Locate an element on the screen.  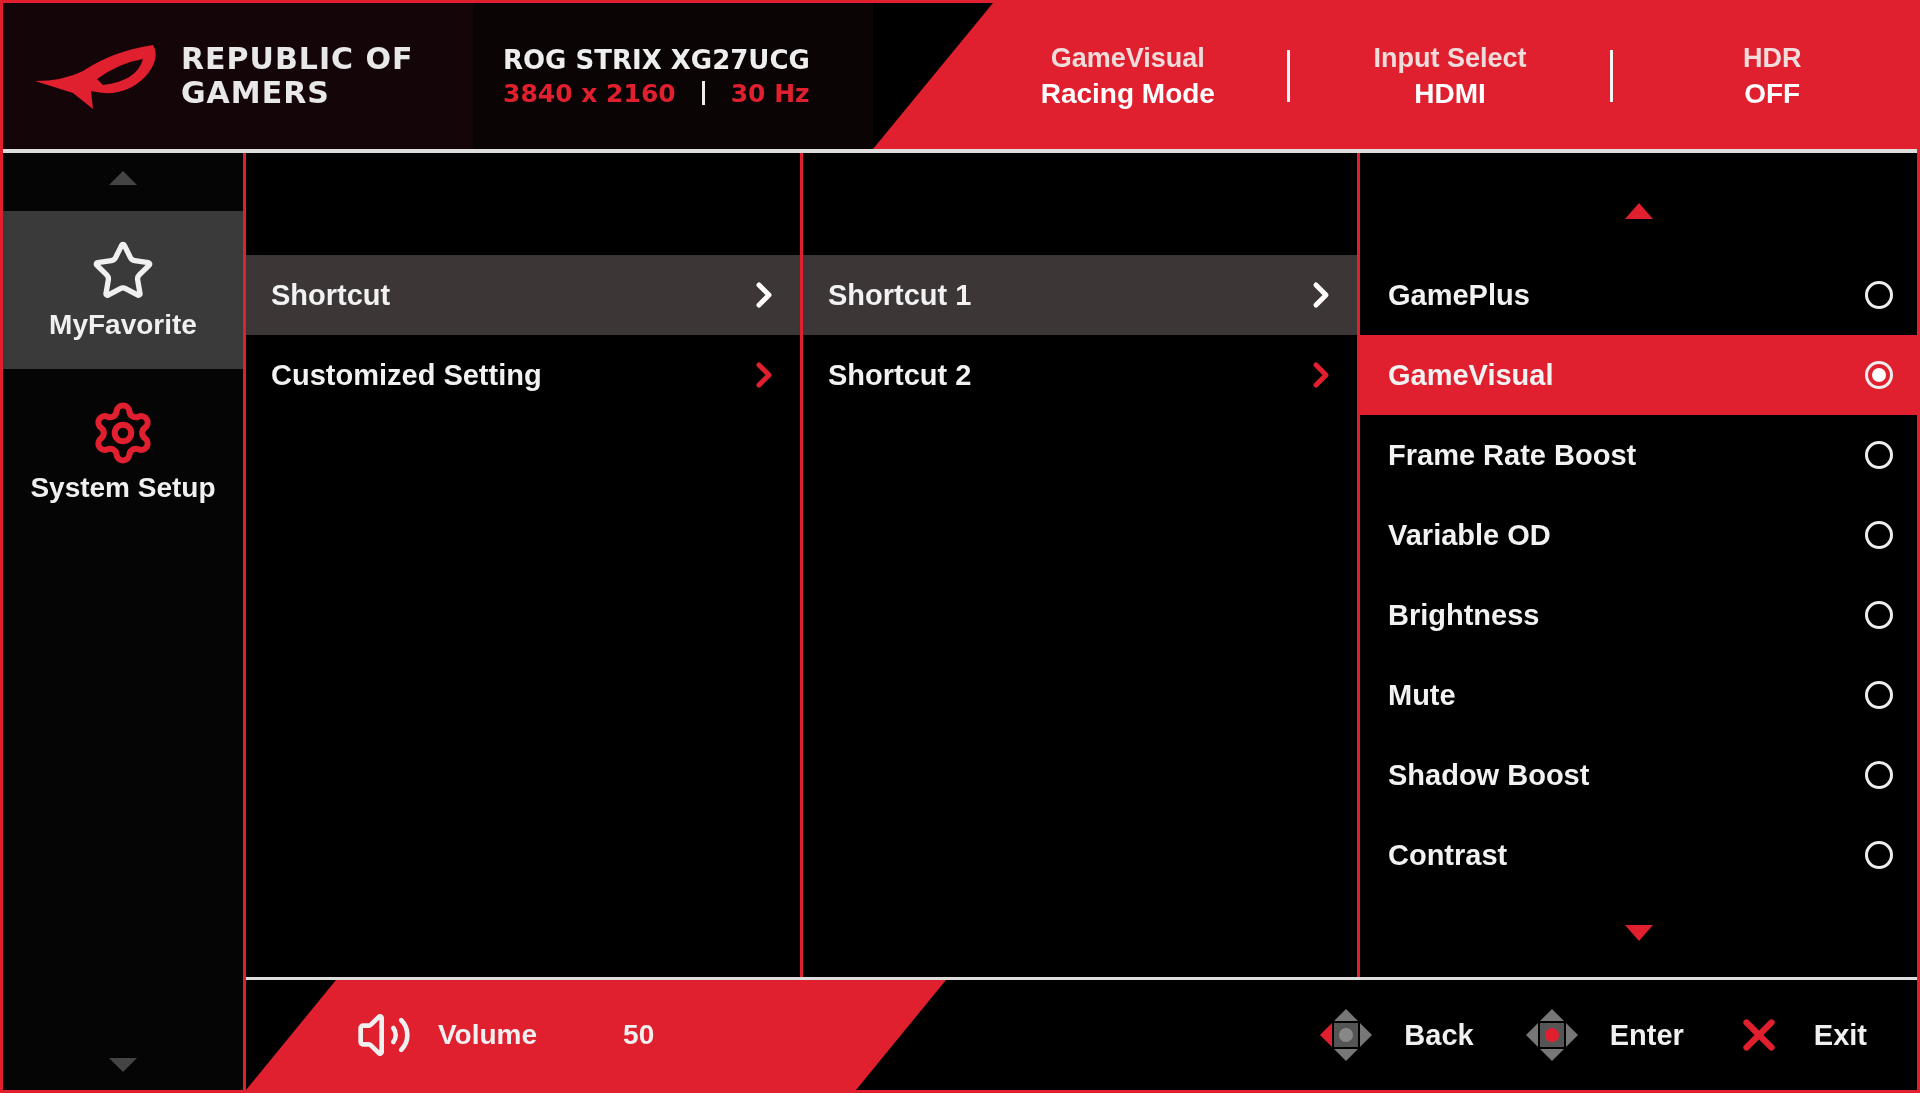
status-value: Racing Mode is located at coordinates (1127, 93).